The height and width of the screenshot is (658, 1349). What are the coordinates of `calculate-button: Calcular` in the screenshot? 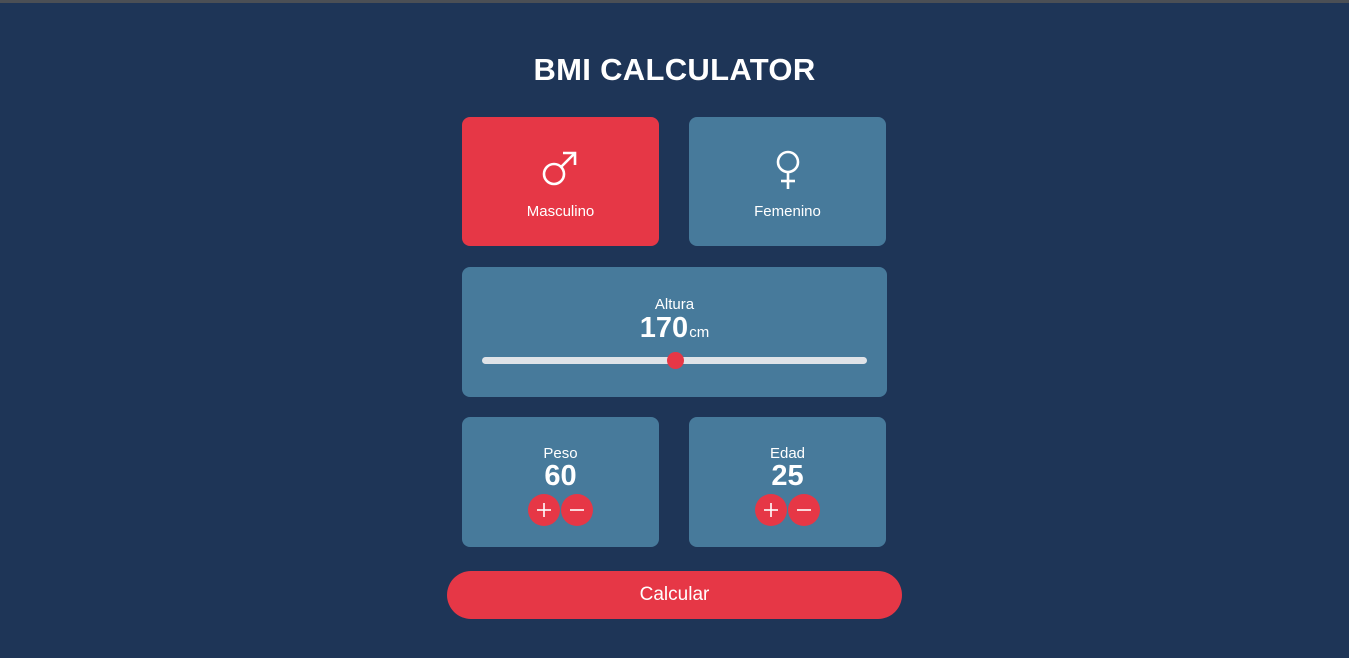 It's located at (674, 595).